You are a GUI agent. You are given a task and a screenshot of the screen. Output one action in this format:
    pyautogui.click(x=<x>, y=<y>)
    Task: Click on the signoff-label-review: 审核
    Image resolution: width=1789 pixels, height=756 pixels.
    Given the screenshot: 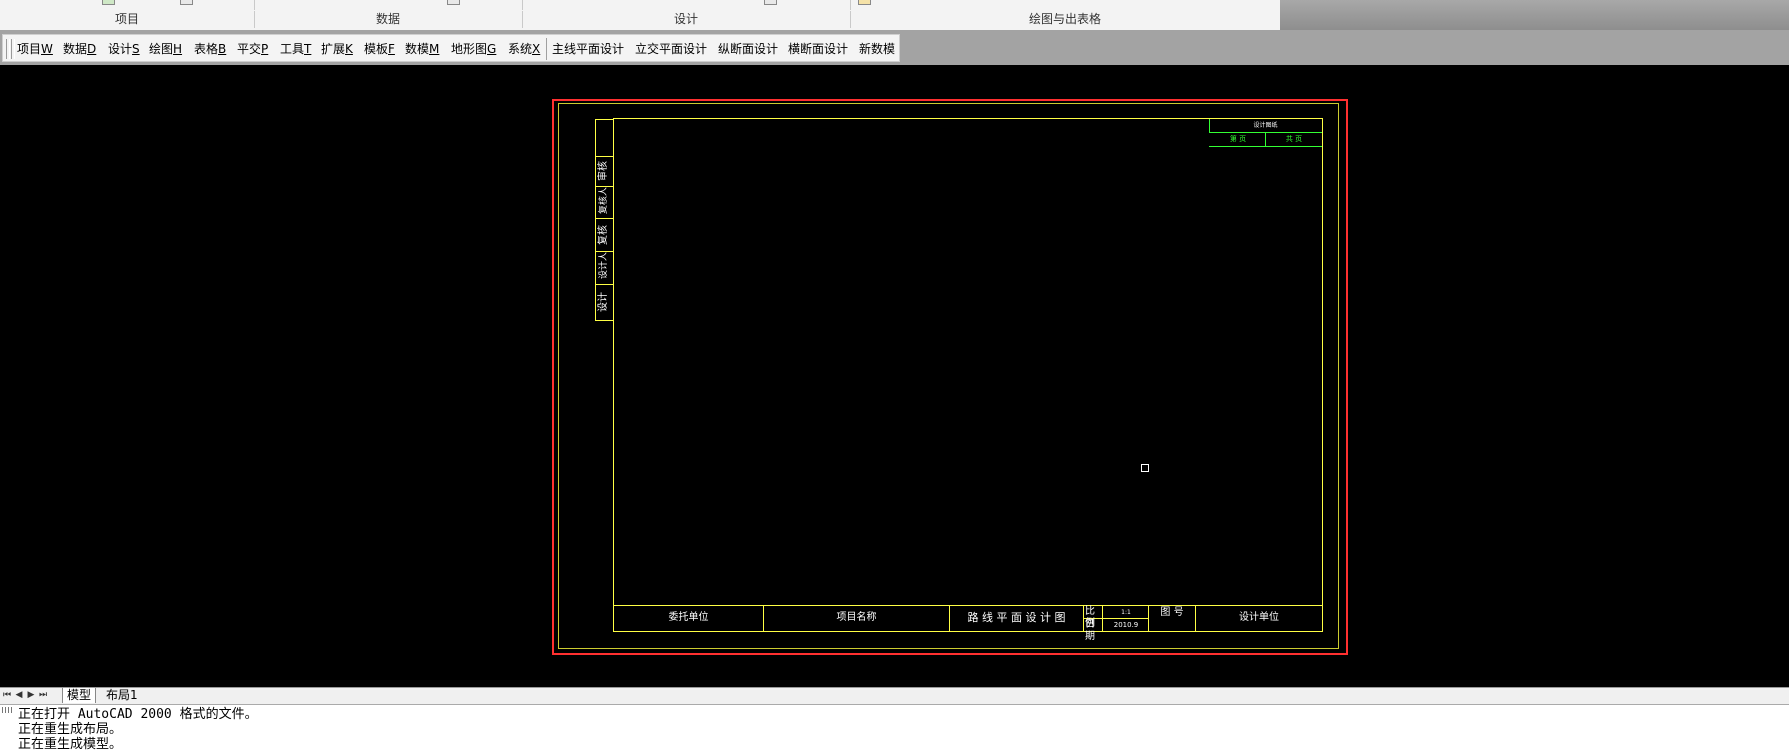 What is the action you would take?
    pyautogui.click(x=603, y=171)
    